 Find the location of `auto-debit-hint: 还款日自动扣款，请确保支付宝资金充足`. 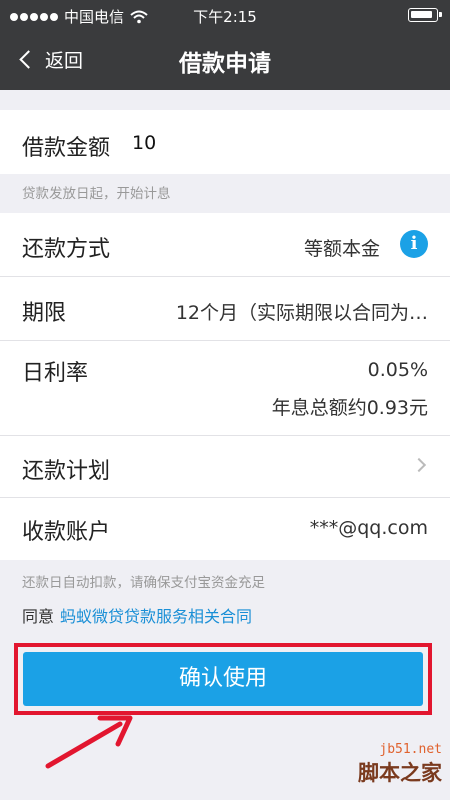

auto-debit-hint: 还款日自动扣款，请确保支付宝资金充足 is located at coordinates (143, 583).